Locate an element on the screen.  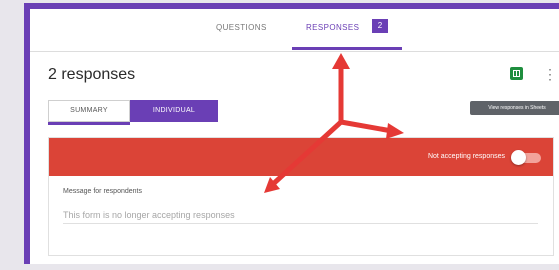
not-accepting-banner: Not accepting responses is located at coordinates (301, 157).